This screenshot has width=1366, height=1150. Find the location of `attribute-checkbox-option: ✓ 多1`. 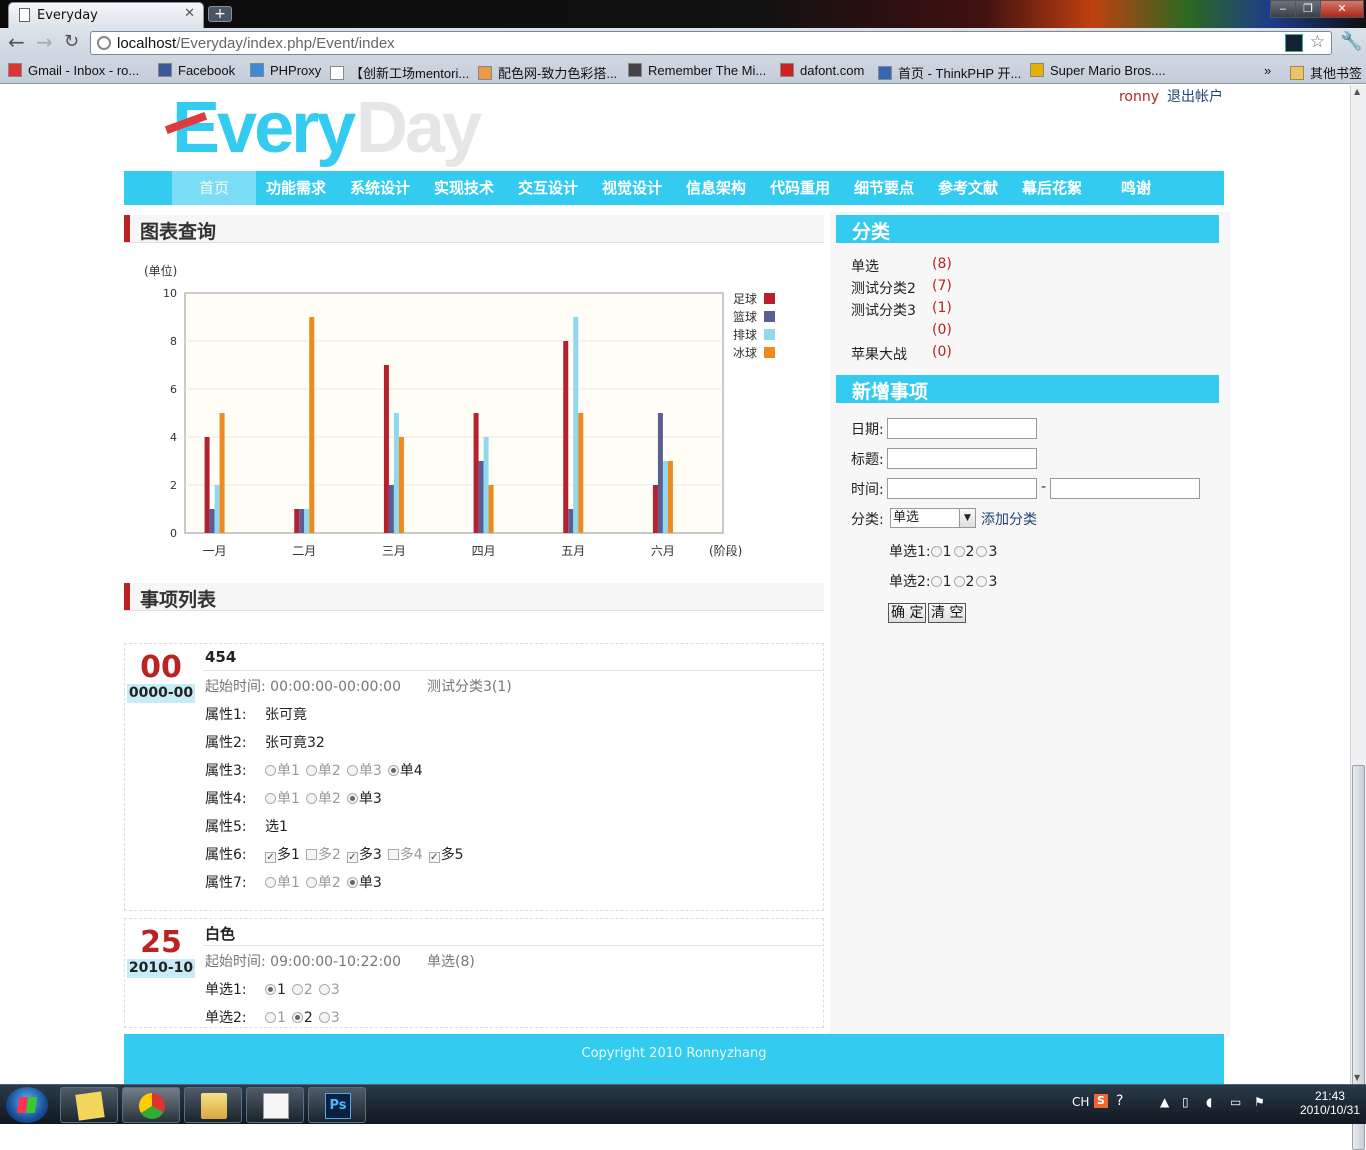

attribute-checkbox-option: ✓ 多1 is located at coordinates (282, 854).